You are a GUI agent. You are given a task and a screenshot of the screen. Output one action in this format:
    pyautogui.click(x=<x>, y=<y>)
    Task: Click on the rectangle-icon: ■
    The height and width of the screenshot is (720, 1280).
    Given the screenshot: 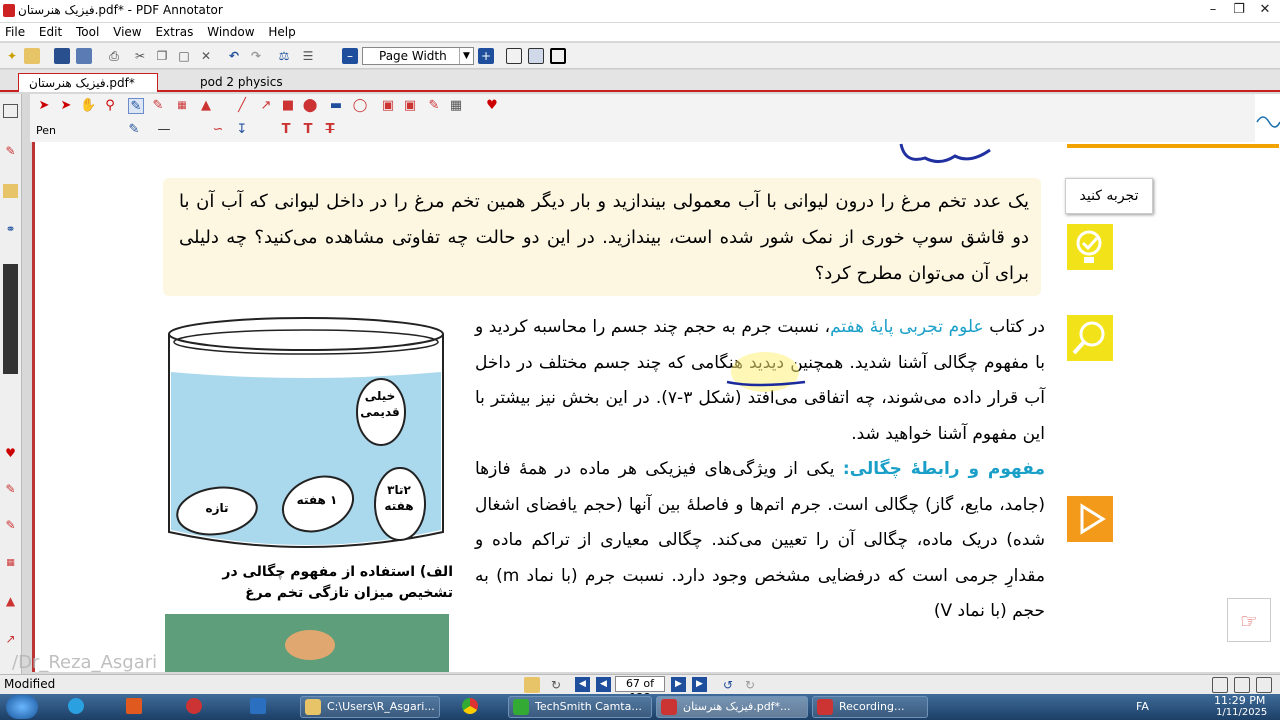 What is the action you would take?
    pyautogui.click(x=288, y=106)
    